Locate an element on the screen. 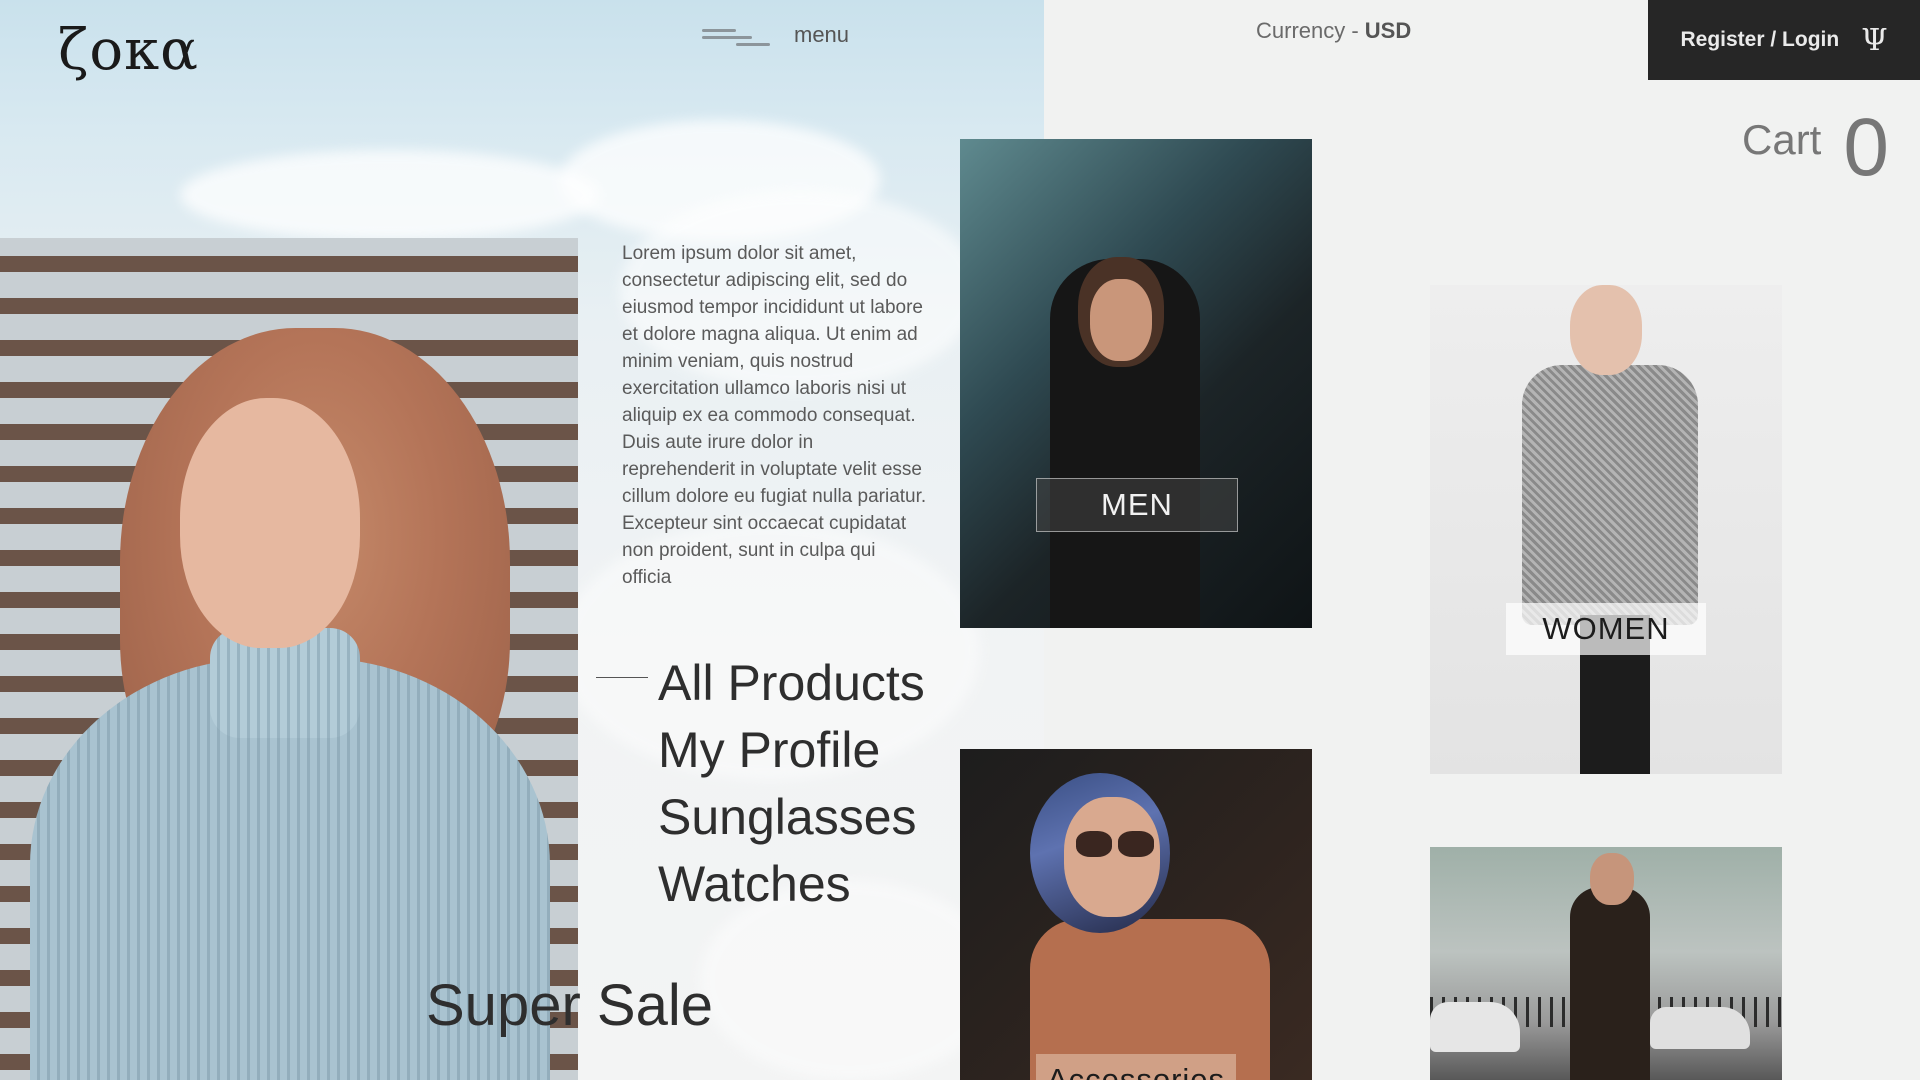 This screenshot has height=1080, width=1920. login-label: Register / Login is located at coordinates (1760, 39).